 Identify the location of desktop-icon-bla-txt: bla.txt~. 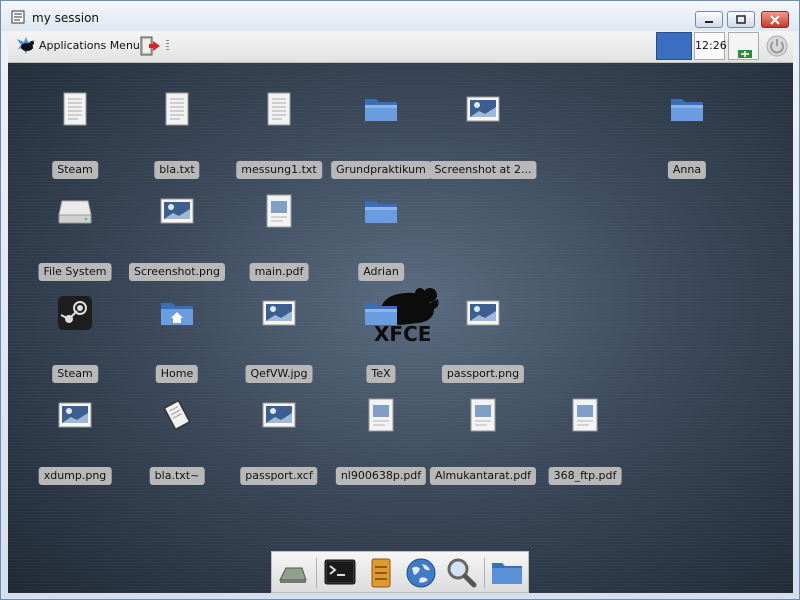
(177, 443).